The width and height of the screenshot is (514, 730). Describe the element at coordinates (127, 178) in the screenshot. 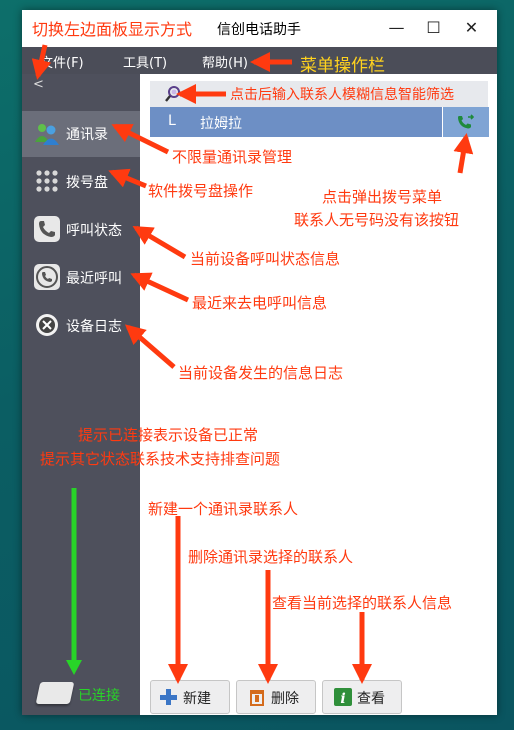

I see `arrow-dialpad` at that location.